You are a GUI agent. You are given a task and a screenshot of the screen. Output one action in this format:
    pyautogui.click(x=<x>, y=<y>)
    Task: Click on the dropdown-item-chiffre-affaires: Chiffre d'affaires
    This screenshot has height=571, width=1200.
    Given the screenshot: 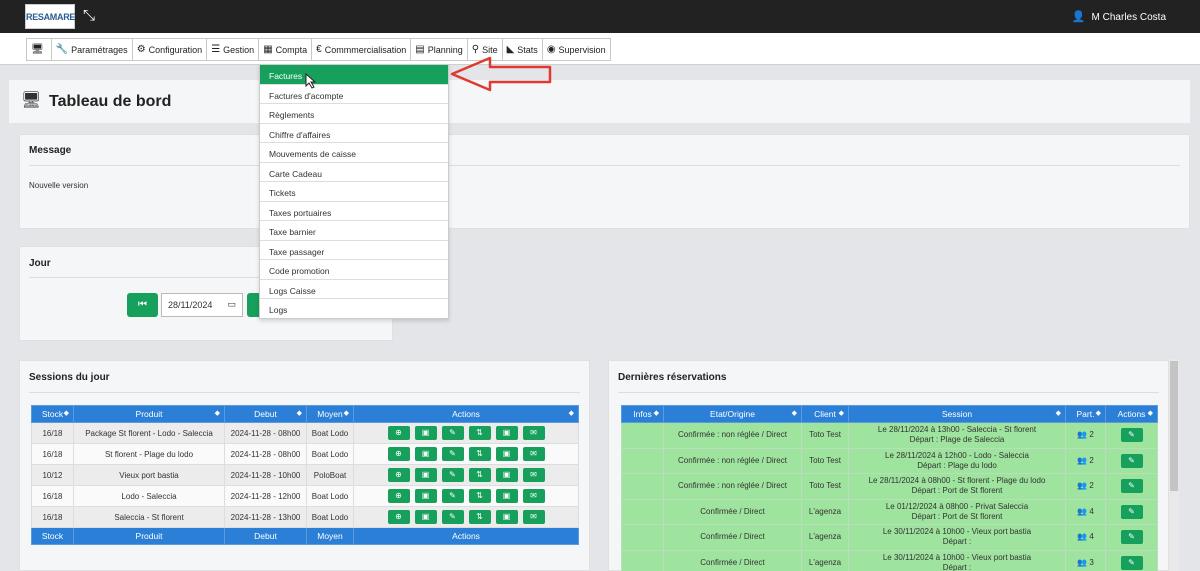 What is the action you would take?
    pyautogui.click(x=354, y=133)
    